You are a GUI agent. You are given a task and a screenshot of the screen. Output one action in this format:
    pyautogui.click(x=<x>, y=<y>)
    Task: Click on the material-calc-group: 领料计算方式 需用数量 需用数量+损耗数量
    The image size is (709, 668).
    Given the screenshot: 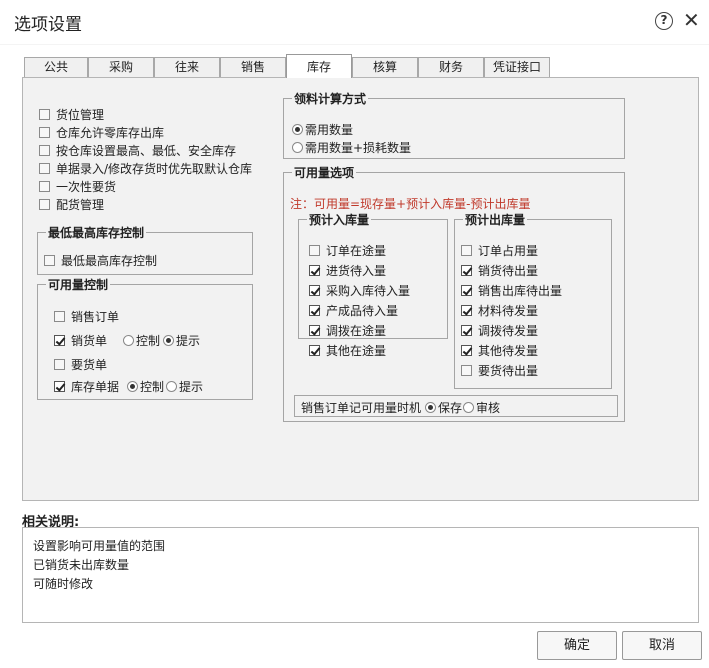 What is the action you would take?
    pyautogui.click(x=454, y=124)
    